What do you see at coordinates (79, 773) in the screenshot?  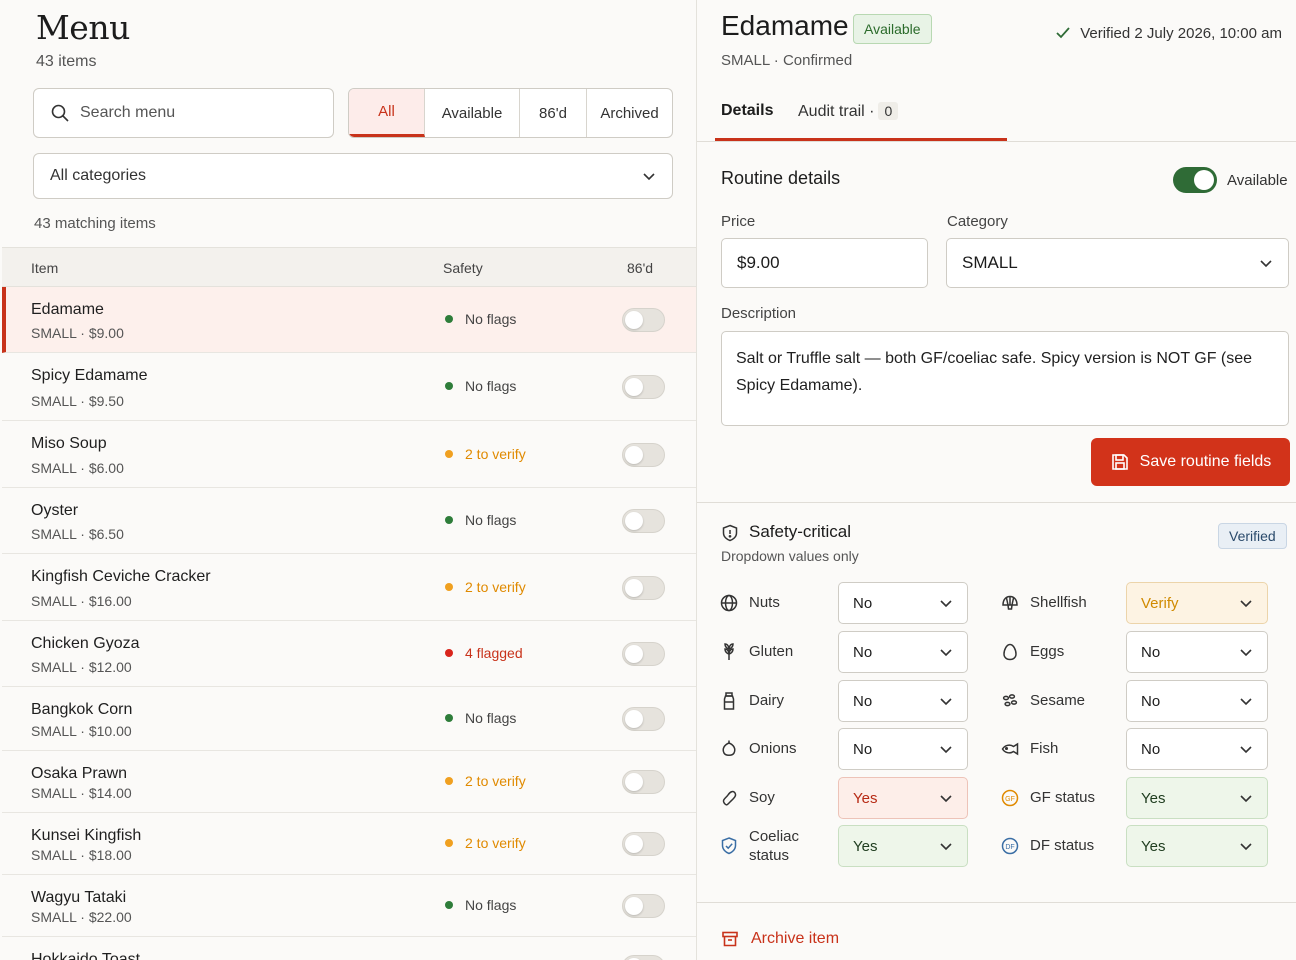 I see `menu-row-name: Osaka Prawn` at bounding box center [79, 773].